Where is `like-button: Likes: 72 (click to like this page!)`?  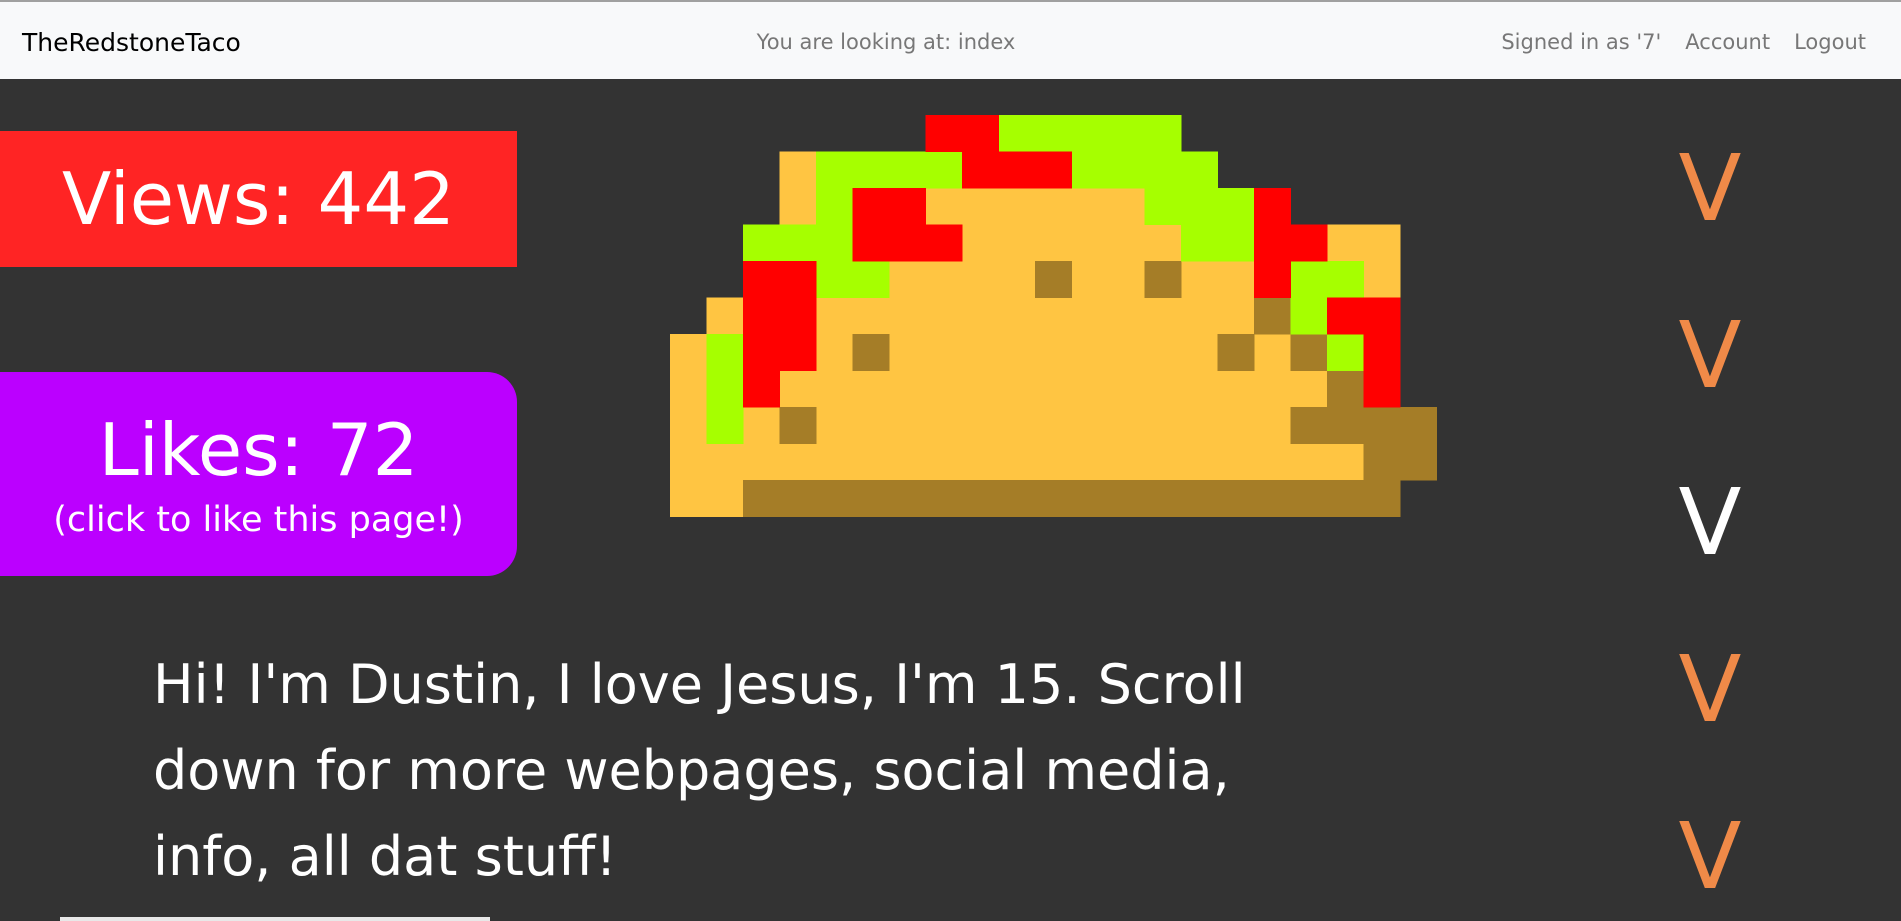
like-button: Likes: 72 (click to like this page!) is located at coordinates (258, 474).